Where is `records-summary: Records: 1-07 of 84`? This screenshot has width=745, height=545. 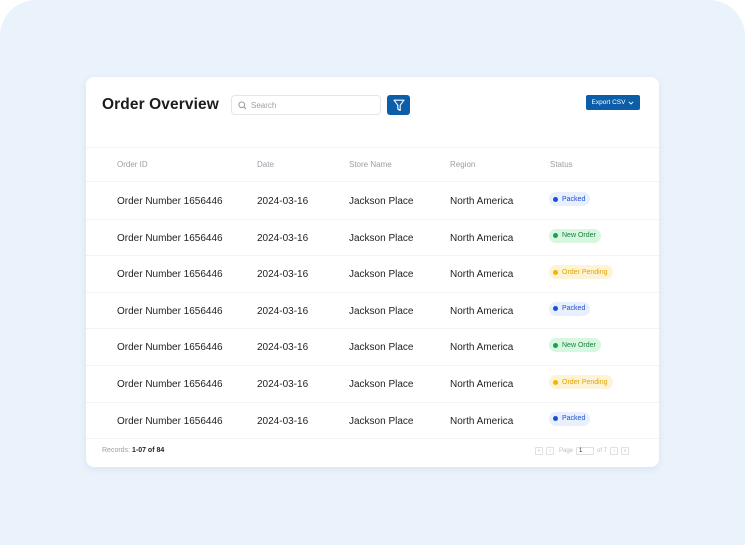 records-summary: Records: 1-07 of 84 is located at coordinates (133, 450).